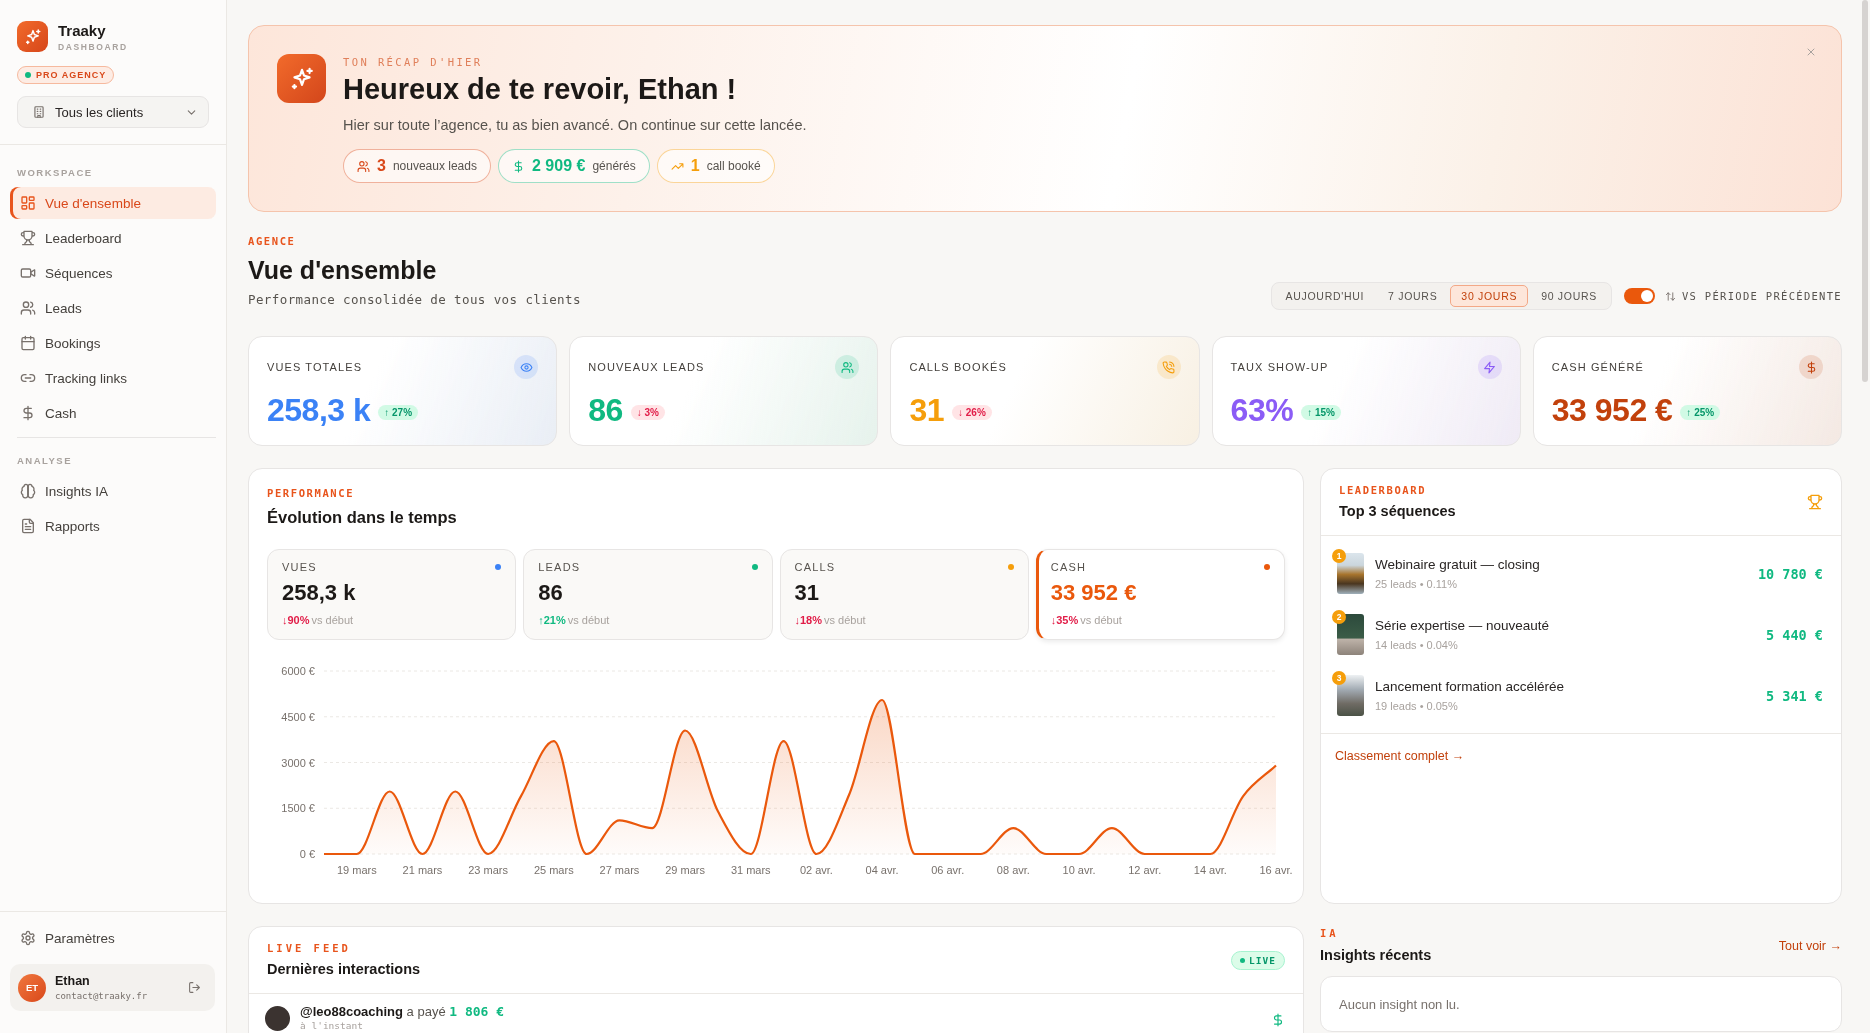 The image size is (1870, 1033). What do you see at coordinates (1210, 870) in the screenshot?
I see `x-axis-label: 14 avr.` at bounding box center [1210, 870].